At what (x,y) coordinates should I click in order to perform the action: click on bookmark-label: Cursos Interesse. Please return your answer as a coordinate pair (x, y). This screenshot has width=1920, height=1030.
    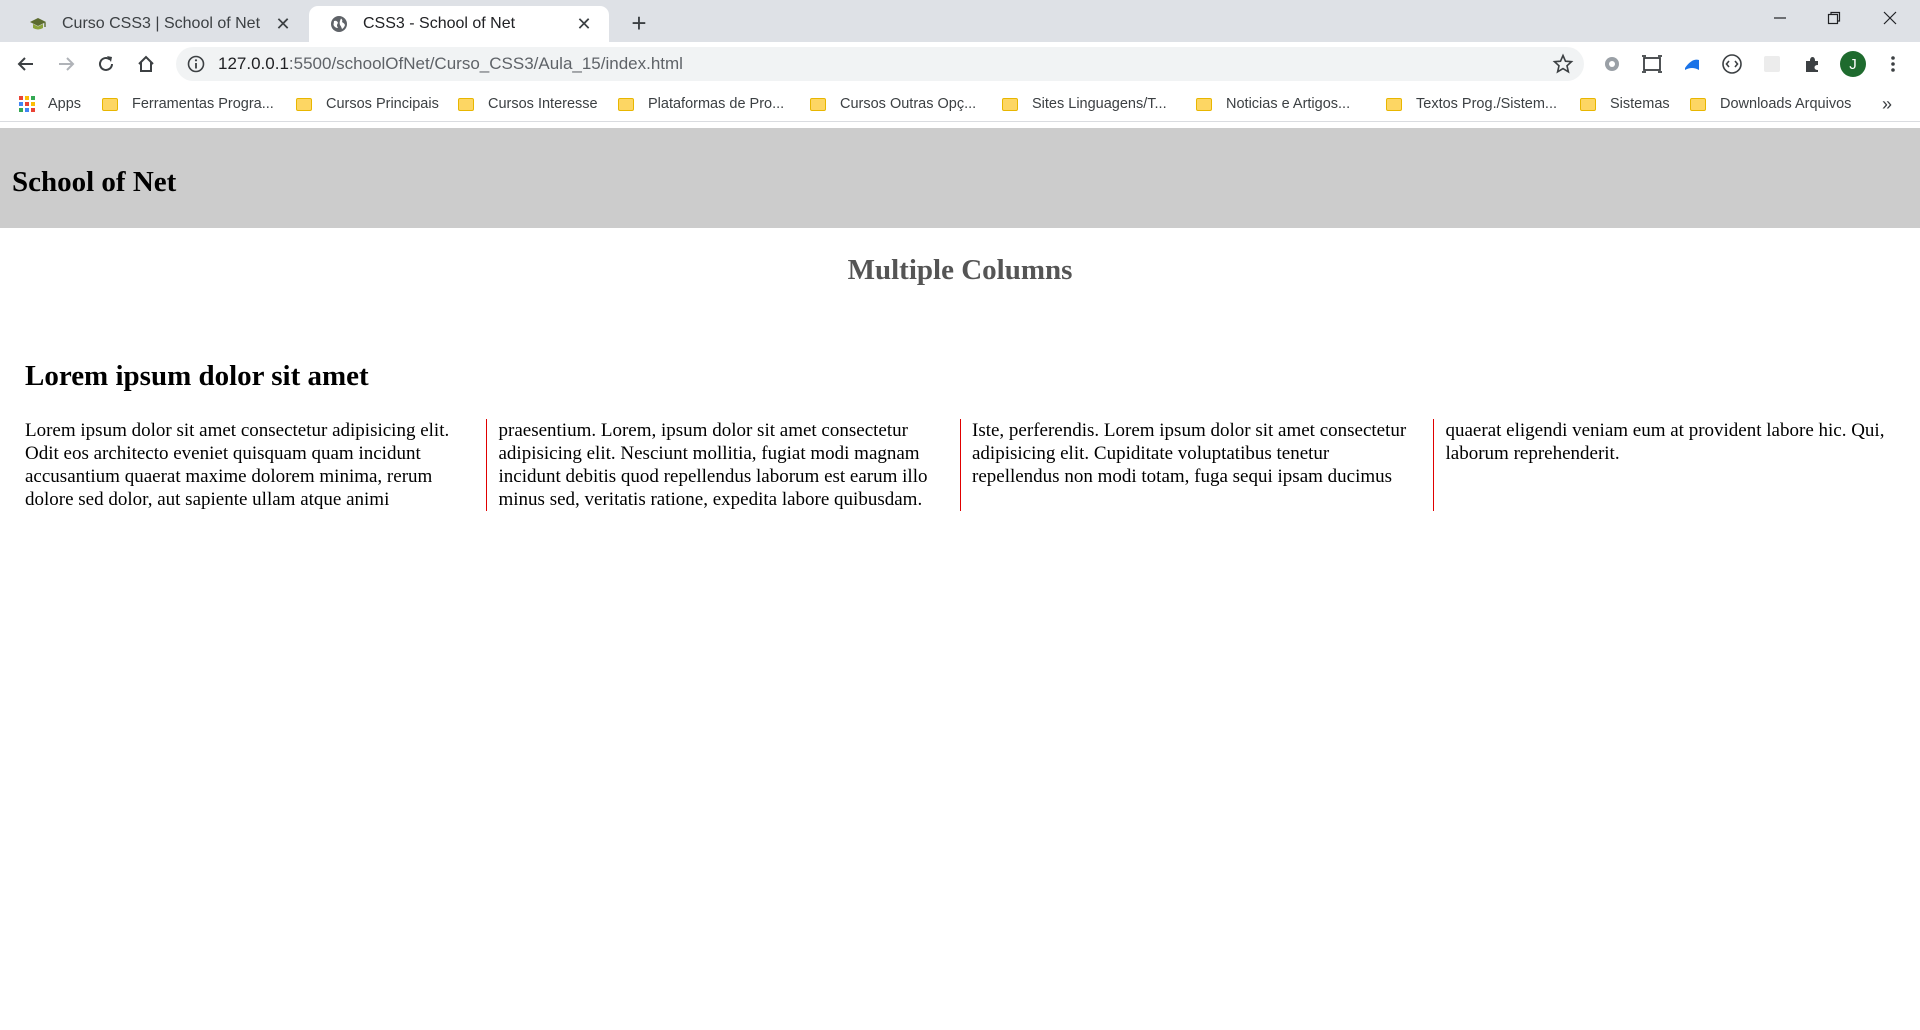
    Looking at the image, I should click on (543, 104).